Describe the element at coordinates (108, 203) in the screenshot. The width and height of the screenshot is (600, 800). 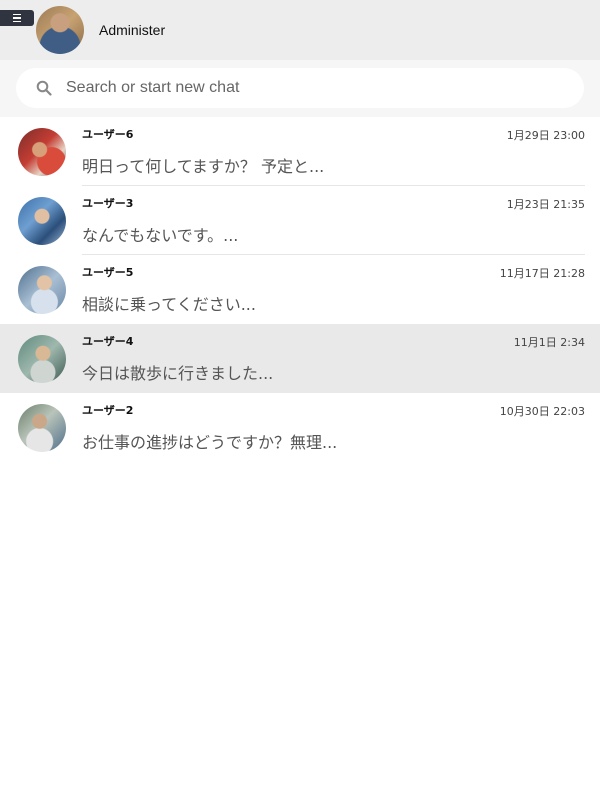
I see `contact-name: ユーザー3` at that location.